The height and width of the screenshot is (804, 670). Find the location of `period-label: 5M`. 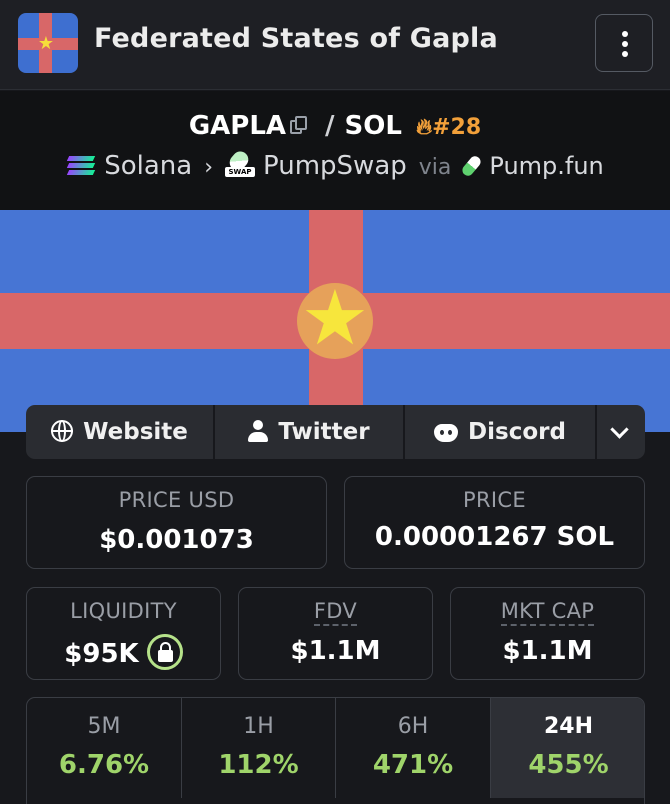

period-label: 5M is located at coordinates (104, 726).